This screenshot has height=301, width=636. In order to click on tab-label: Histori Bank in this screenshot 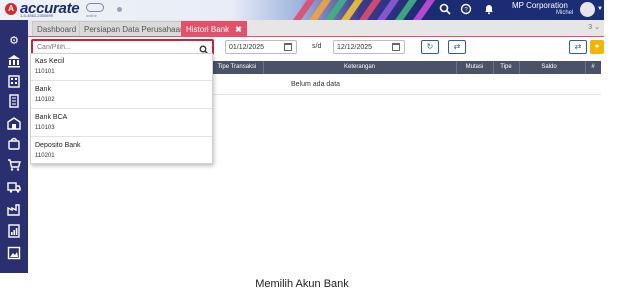, I will do `click(208, 29)`.